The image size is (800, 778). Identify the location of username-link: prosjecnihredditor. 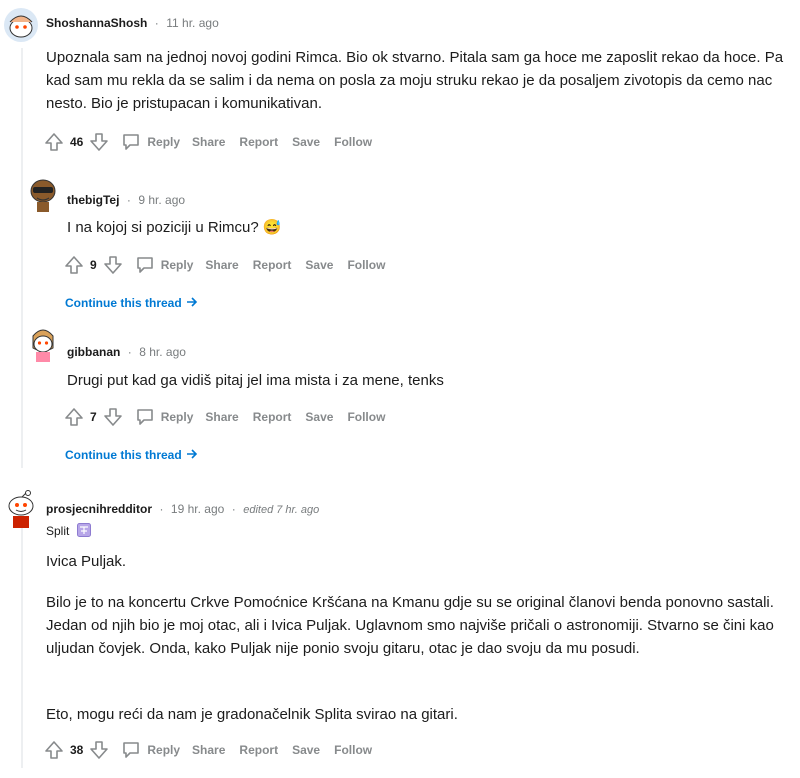
(99, 509).